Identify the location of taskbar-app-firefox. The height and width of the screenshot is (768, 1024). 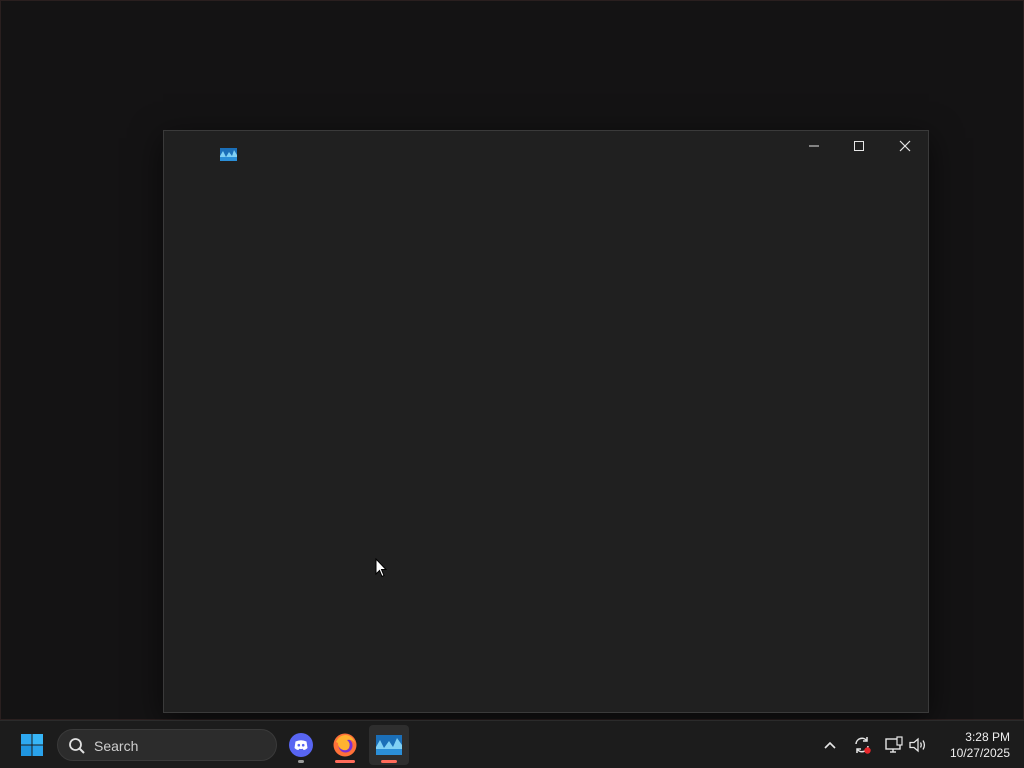
(345, 745).